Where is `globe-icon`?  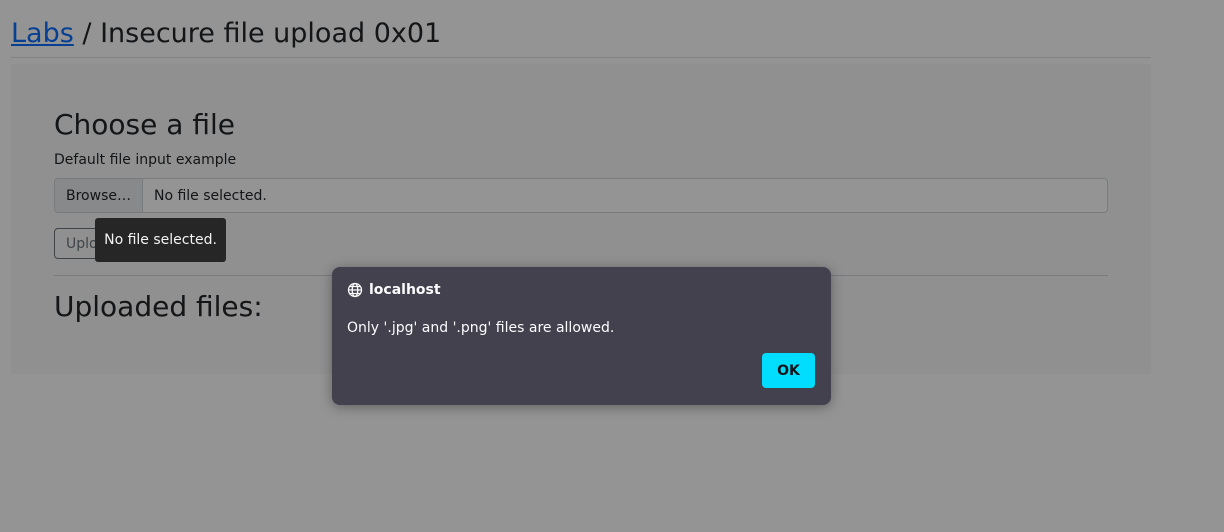
globe-icon is located at coordinates (355, 290).